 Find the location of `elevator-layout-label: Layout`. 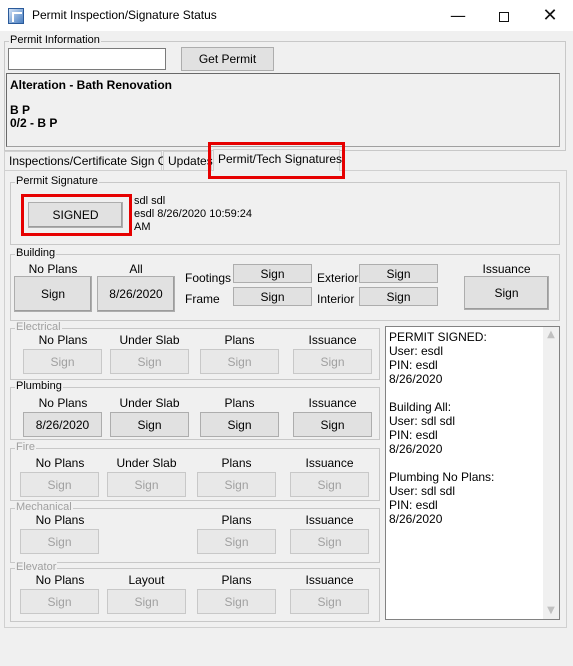

elevator-layout-label: Layout is located at coordinates (146, 580).